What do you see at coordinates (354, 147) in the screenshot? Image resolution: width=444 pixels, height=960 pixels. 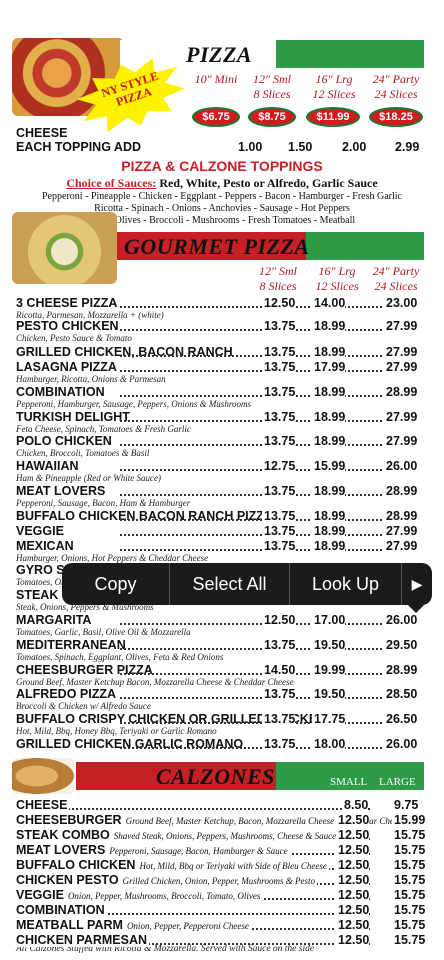 I see `topping-price-3: 2.00` at bounding box center [354, 147].